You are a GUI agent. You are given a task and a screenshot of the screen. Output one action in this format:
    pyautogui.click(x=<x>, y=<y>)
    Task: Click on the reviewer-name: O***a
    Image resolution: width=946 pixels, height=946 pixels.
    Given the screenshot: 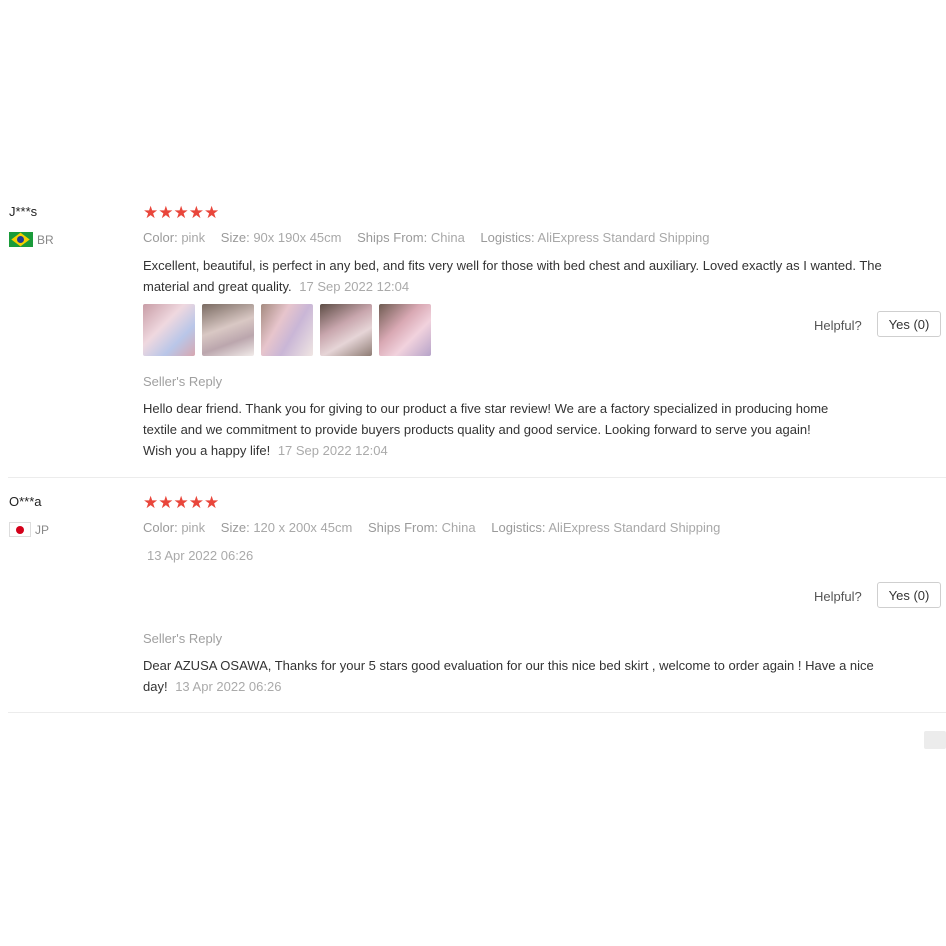 What is the action you would take?
    pyautogui.click(x=25, y=501)
    